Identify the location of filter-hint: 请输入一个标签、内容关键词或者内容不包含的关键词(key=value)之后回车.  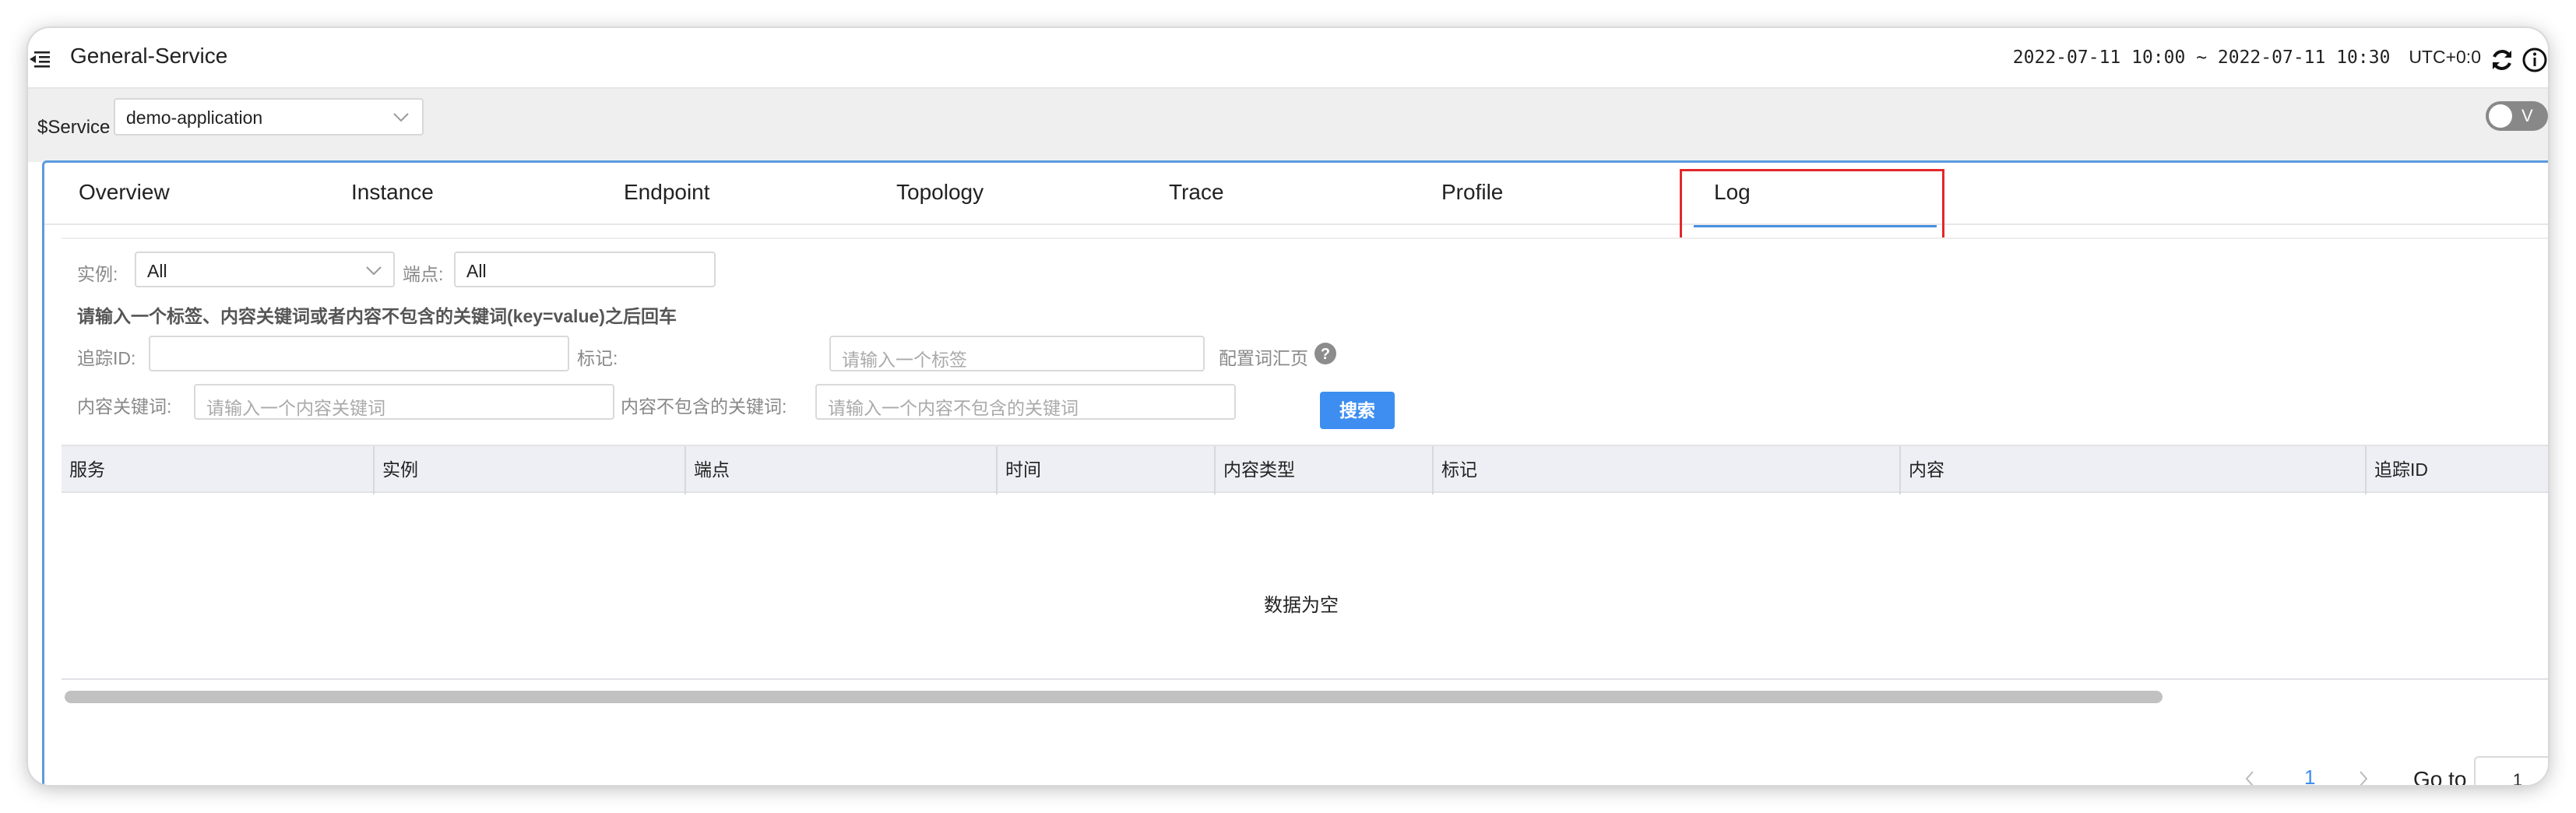
(377, 316).